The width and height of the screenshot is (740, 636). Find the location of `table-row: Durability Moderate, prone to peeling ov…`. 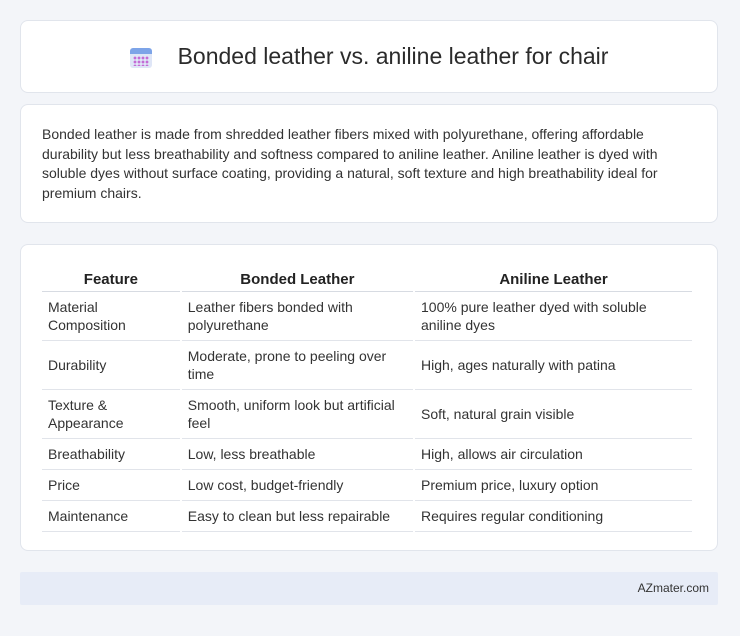

table-row: Durability Moderate, prone to peeling ov… is located at coordinates (367, 365).